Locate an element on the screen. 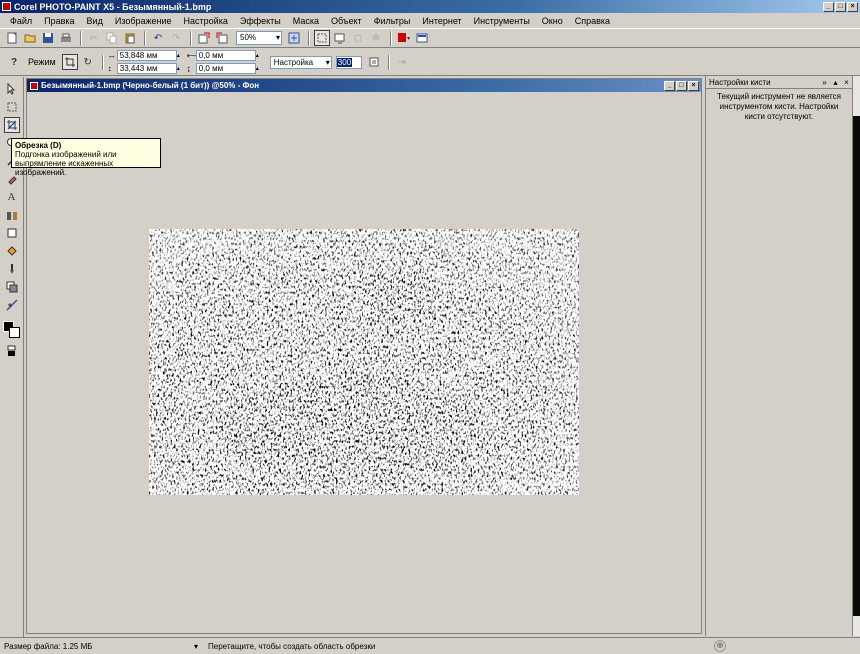  file-size-status: Размер файла: 1.25 МБ is located at coordinates (100, 646).